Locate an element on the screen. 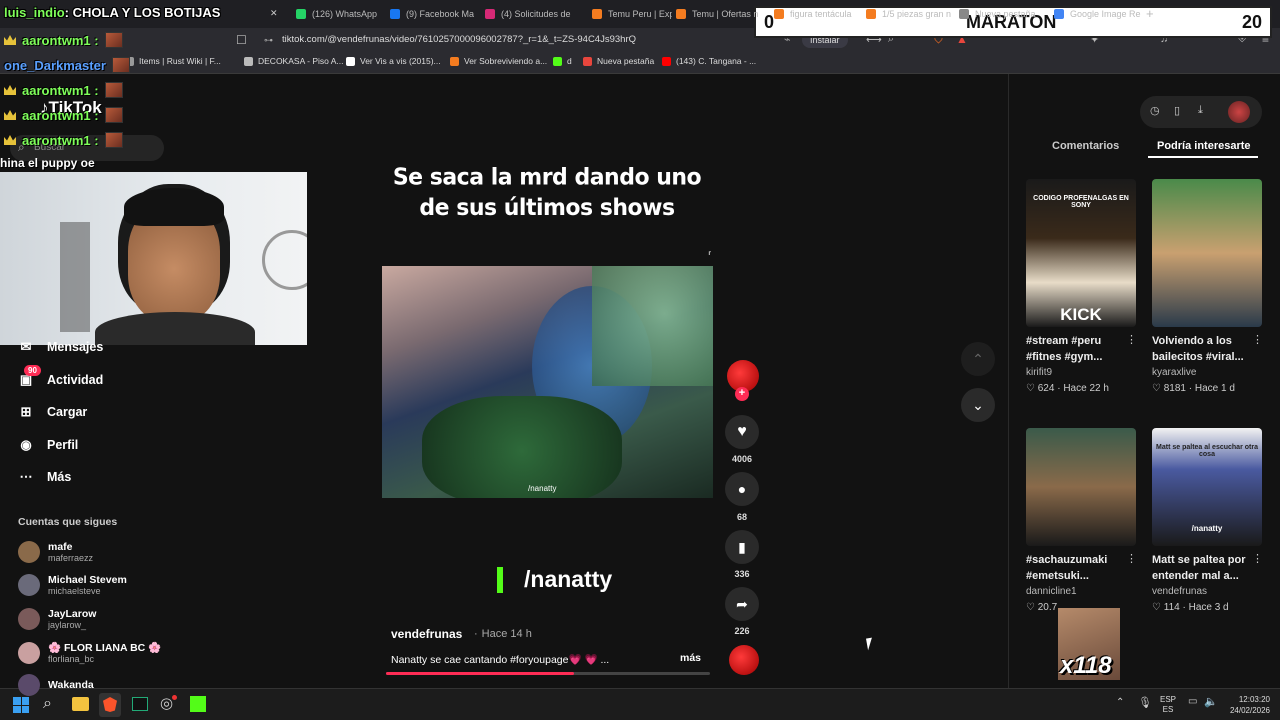 The image size is (1280, 720). browser-tab: (126) WhatsApp is located at coordinates (340, 14).